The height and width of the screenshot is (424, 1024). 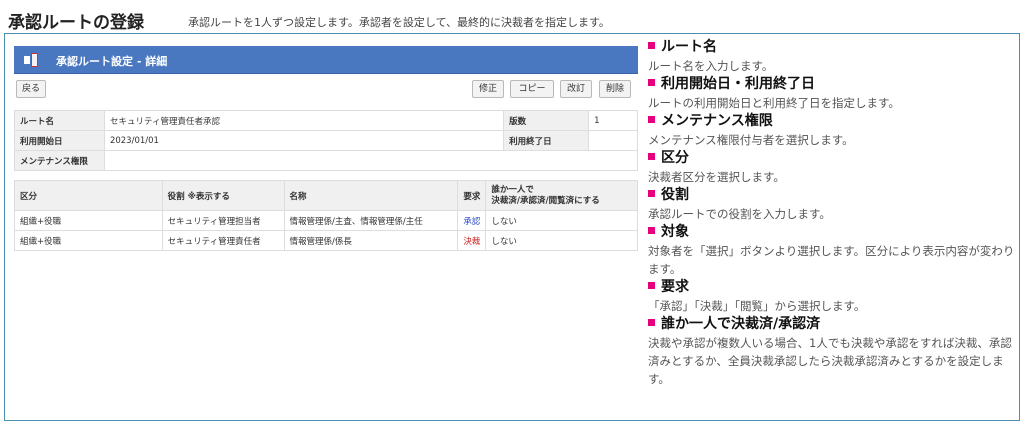 What do you see at coordinates (545, 195) in the screenshot?
I see `header-single-approver-text: 誰か一人で 決裁済/承認済/閲覧済にする` at bounding box center [545, 195].